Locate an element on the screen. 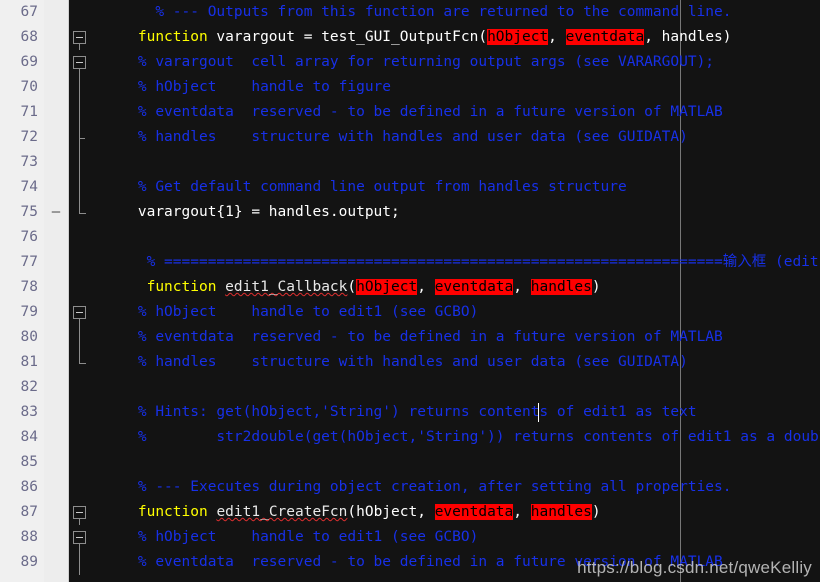 Image resolution: width=820 pixels, height=582 pixels. gutter-row: 78 is located at coordinates (34, 287).